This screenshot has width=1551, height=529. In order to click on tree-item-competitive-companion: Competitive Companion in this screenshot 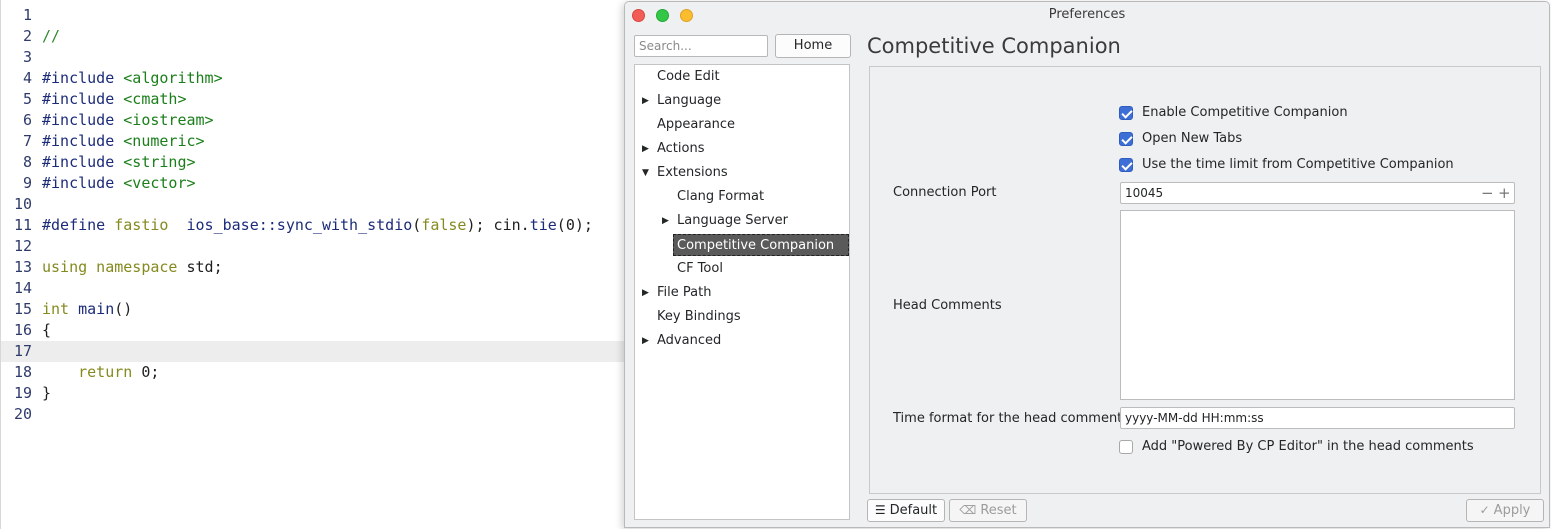, I will do `click(761, 245)`.